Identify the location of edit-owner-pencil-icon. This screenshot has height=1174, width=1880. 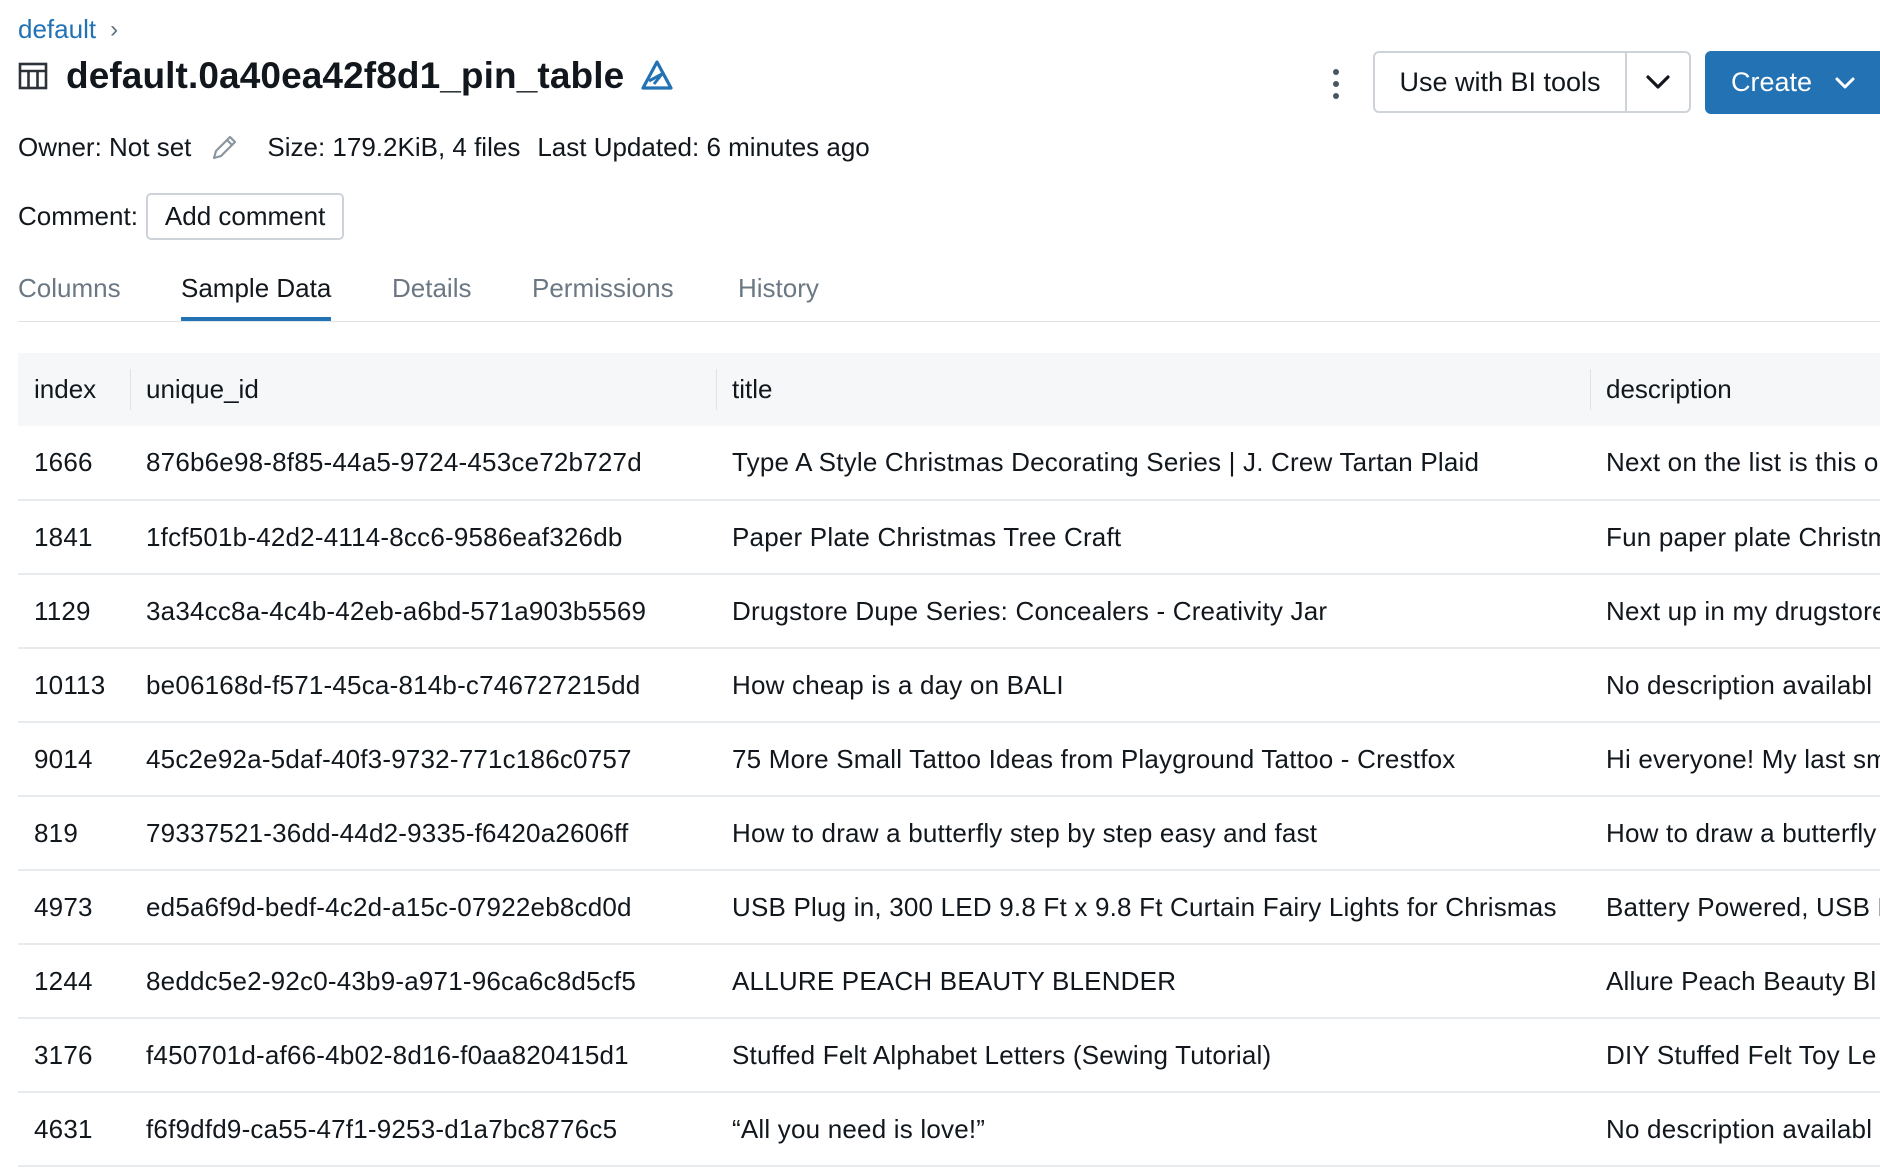
(224, 148).